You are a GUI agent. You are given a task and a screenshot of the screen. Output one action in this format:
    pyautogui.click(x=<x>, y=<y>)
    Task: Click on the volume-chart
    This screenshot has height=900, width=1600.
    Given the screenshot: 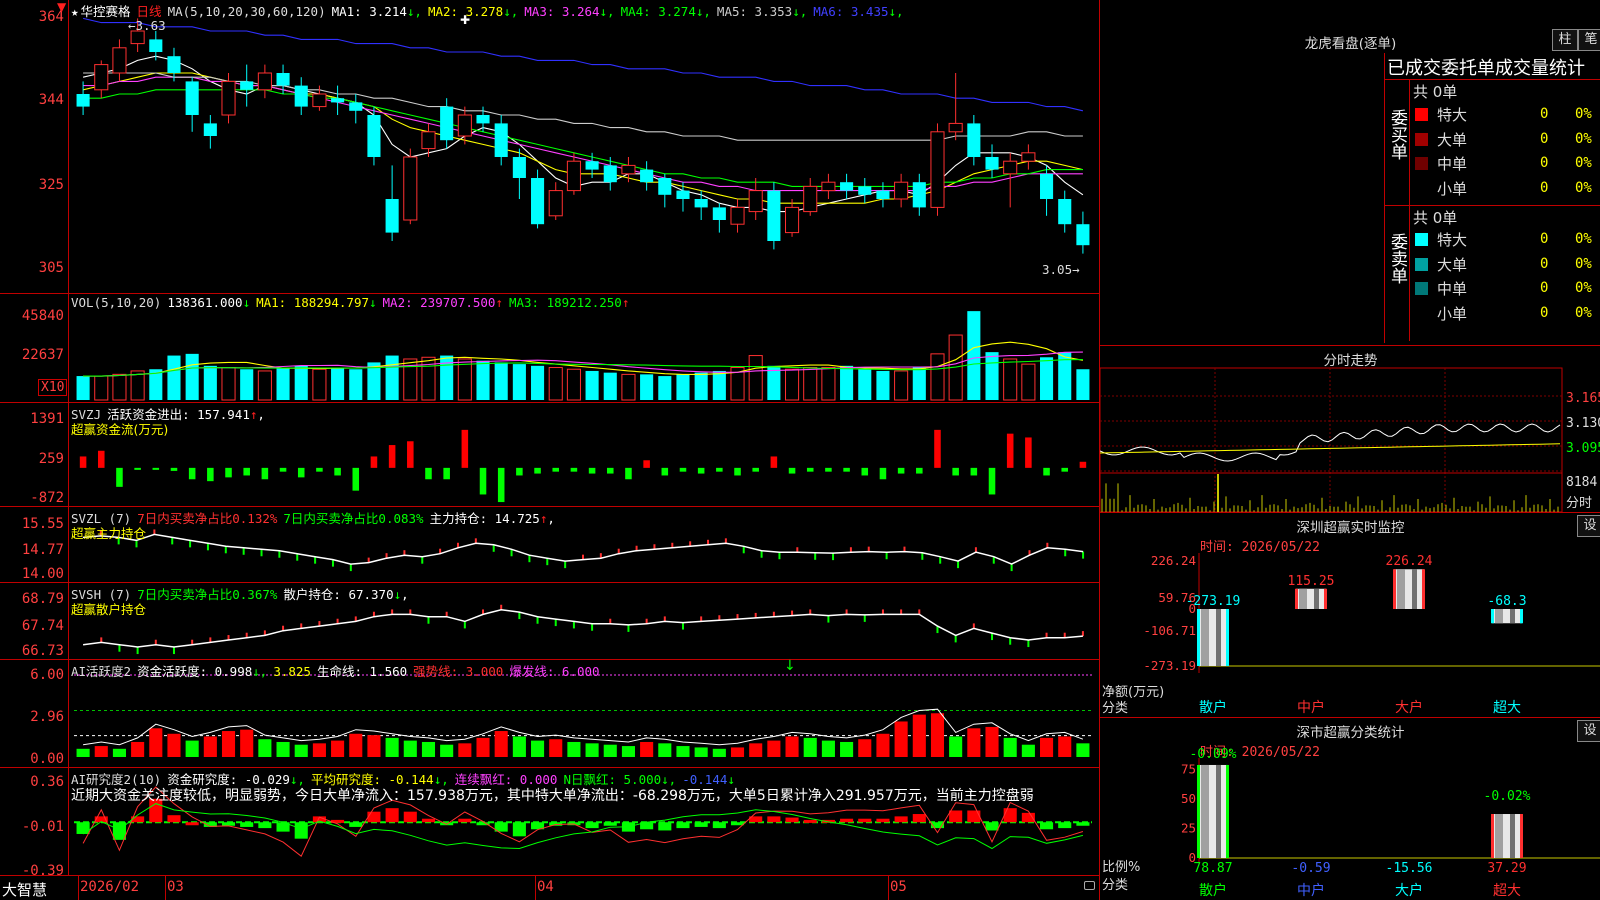 What is the action you would take?
    pyautogui.click(x=549, y=348)
    